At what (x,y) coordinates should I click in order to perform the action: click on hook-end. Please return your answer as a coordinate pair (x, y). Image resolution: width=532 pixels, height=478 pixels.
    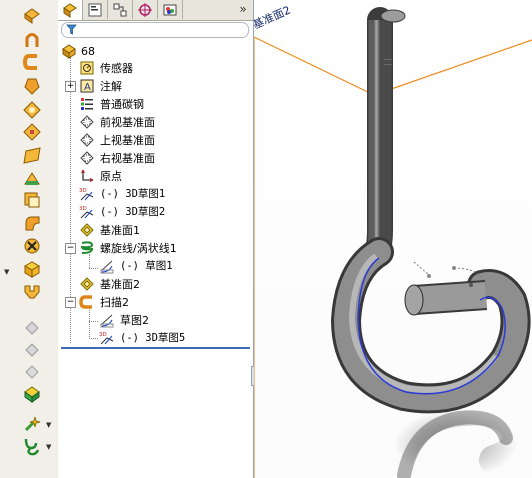
    Looking at the image, I should click on (450, 297).